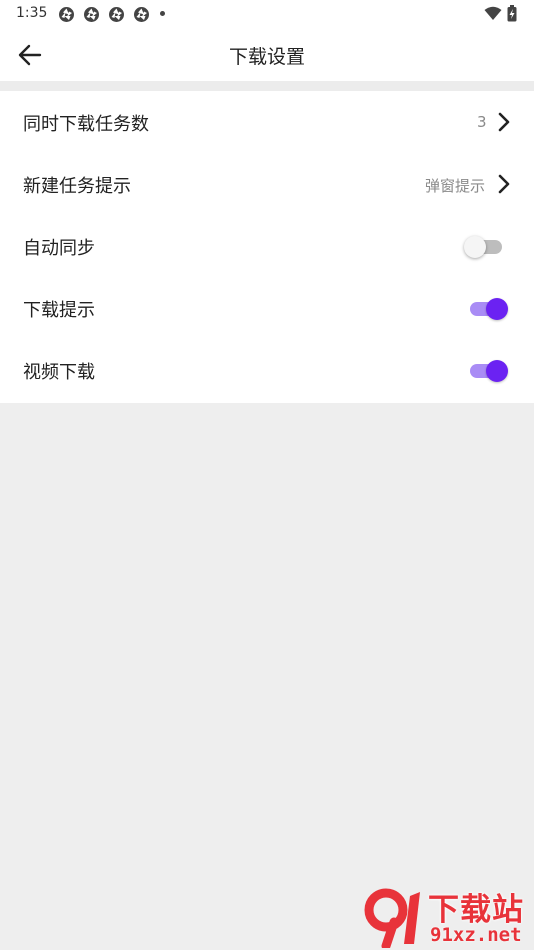  What do you see at coordinates (267, 122) in the screenshot?
I see `setting-concurrent-tasks: 同时下载任务数 3` at bounding box center [267, 122].